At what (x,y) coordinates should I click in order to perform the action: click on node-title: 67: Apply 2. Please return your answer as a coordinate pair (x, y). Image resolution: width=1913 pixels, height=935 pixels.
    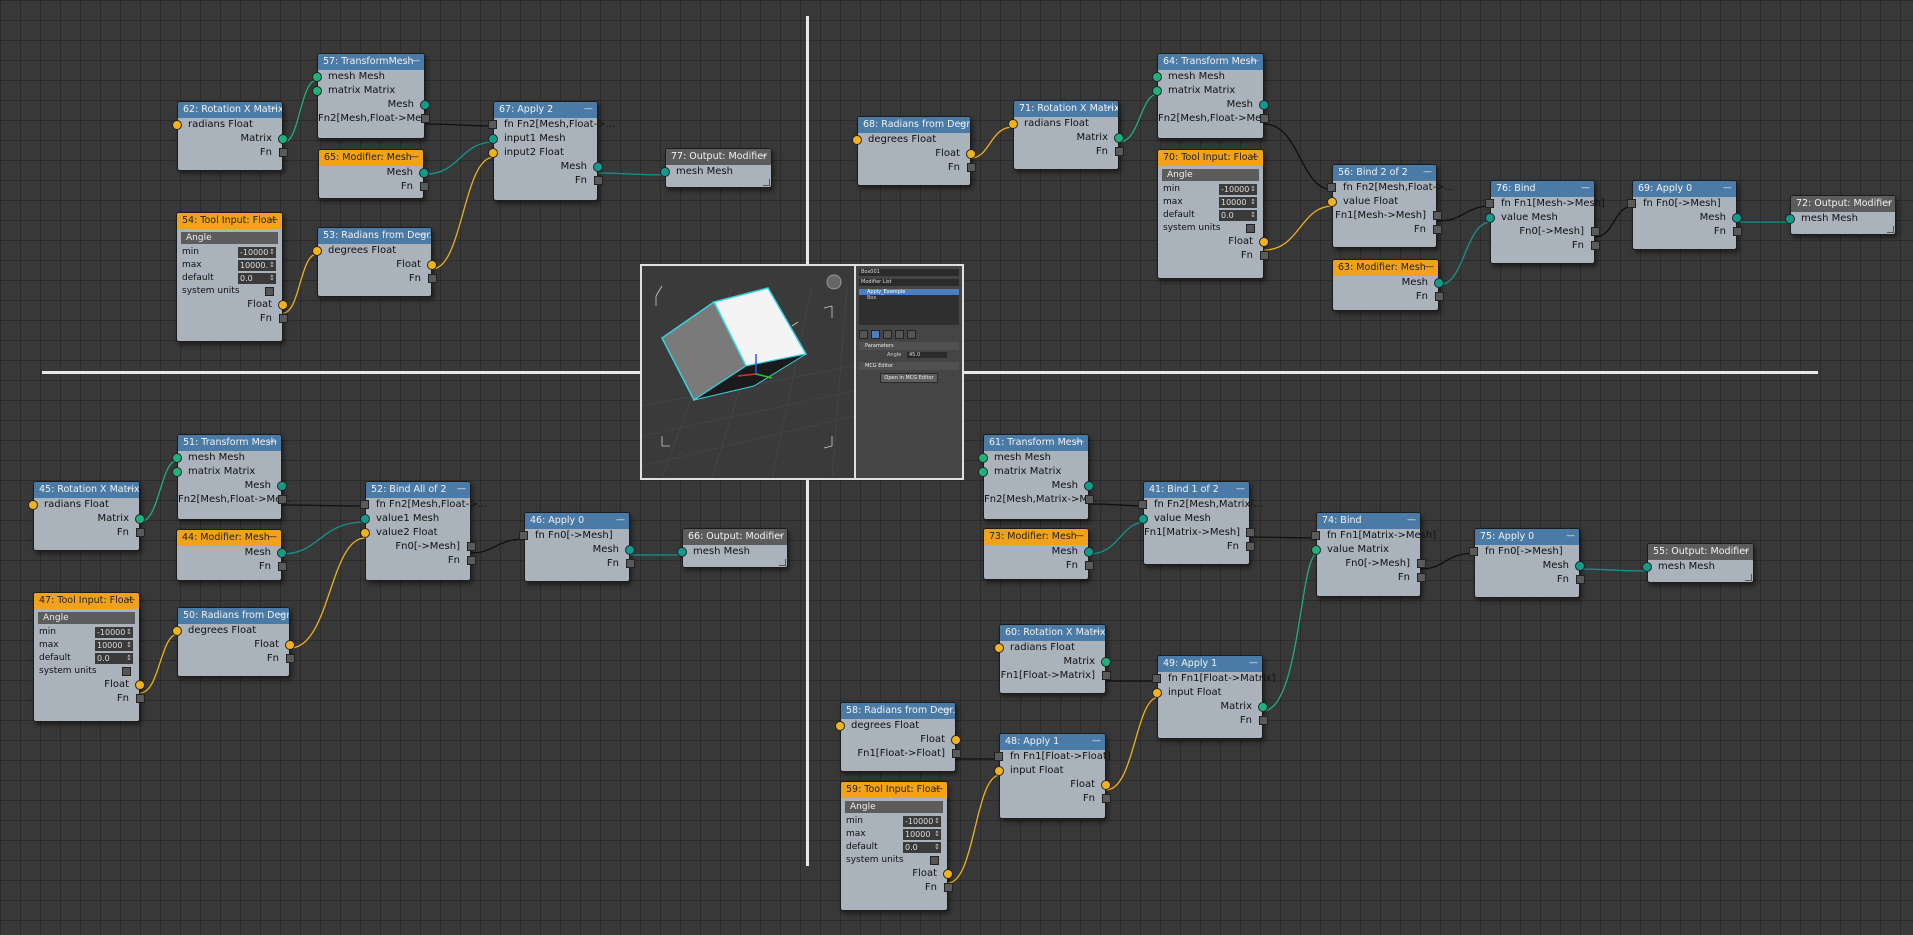
    Looking at the image, I should click on (545, 110).